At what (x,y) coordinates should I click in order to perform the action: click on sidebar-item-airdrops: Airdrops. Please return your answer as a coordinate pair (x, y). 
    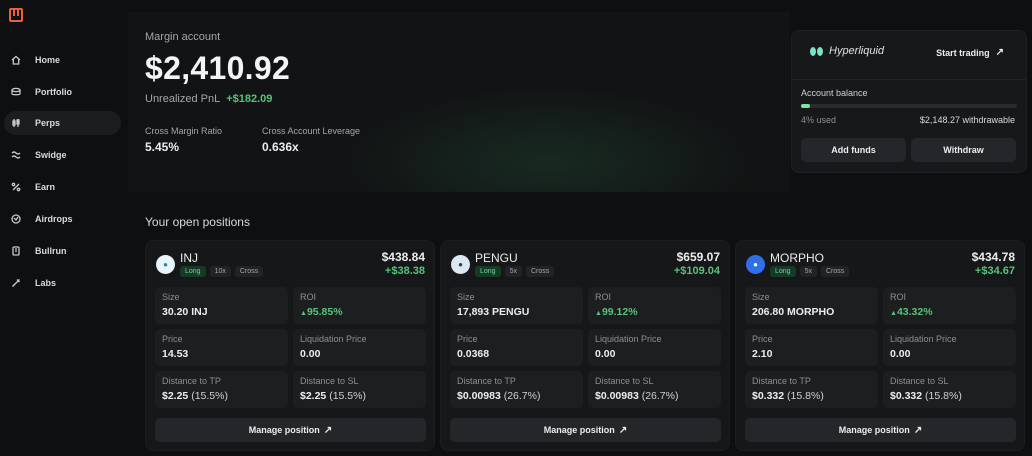
    Looking at the image, I should click on (62, 219).